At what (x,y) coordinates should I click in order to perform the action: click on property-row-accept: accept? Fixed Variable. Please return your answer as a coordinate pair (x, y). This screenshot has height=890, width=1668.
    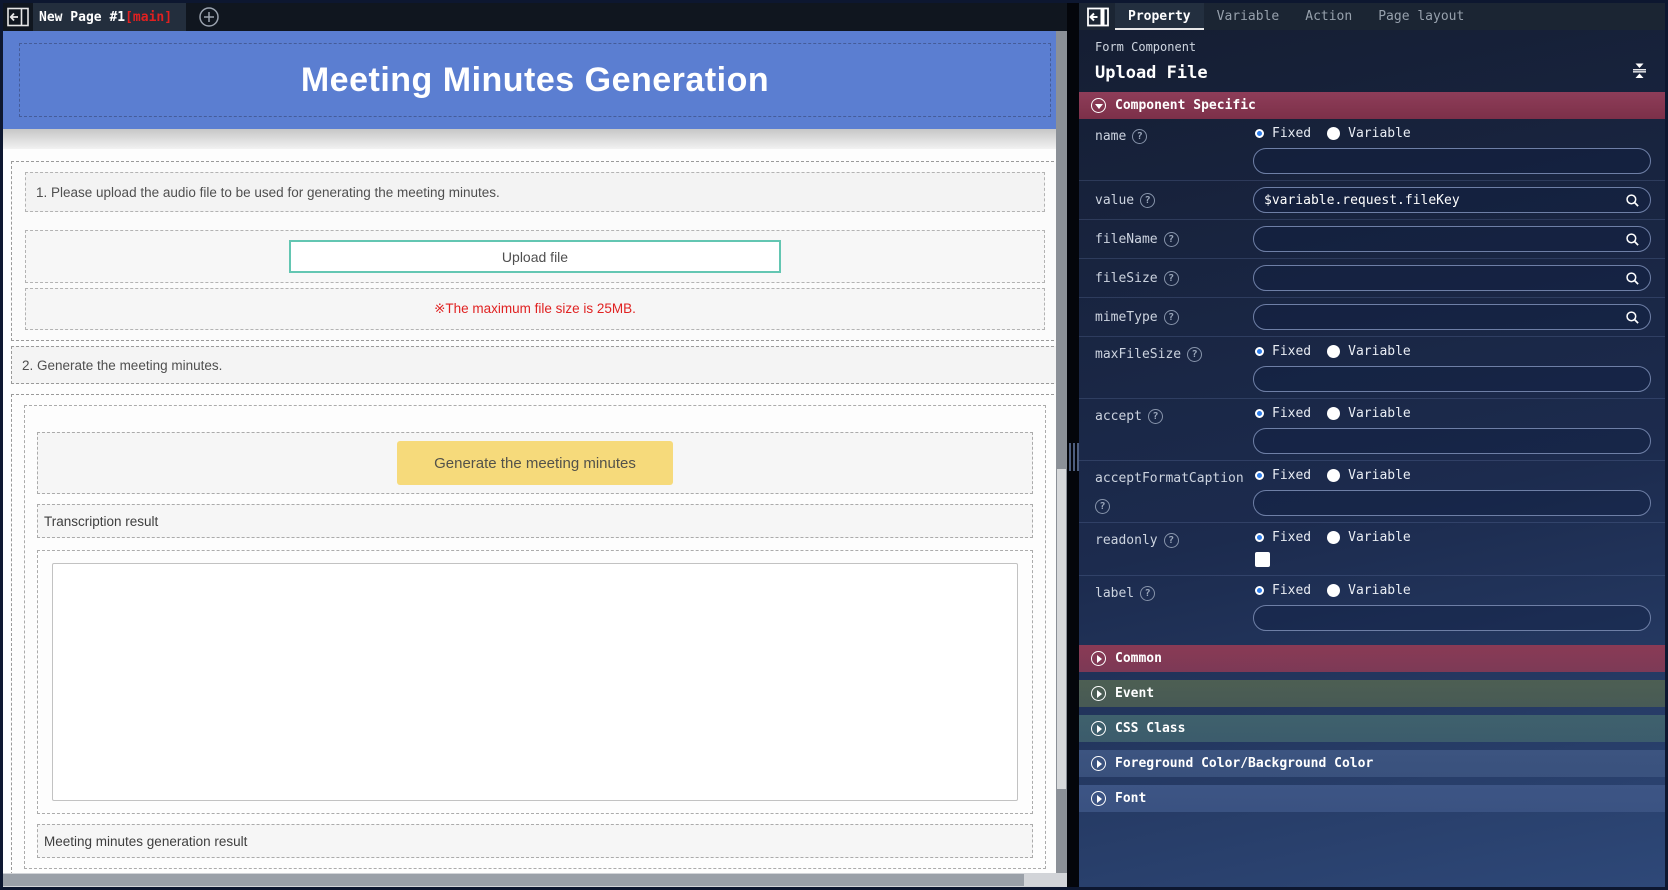
    Looking at the image, I should click on (1372, 429).